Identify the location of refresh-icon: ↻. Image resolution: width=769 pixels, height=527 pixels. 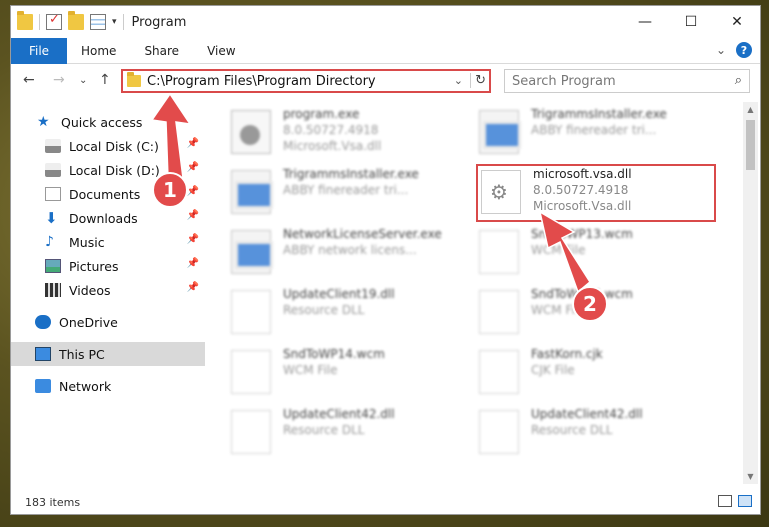
(478, 80).